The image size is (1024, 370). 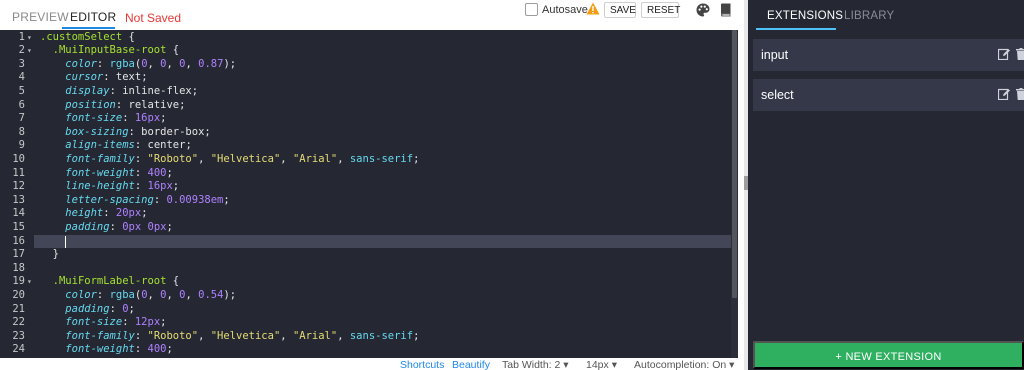 I want to click on line-number: 8, so click(x=21, y=131).